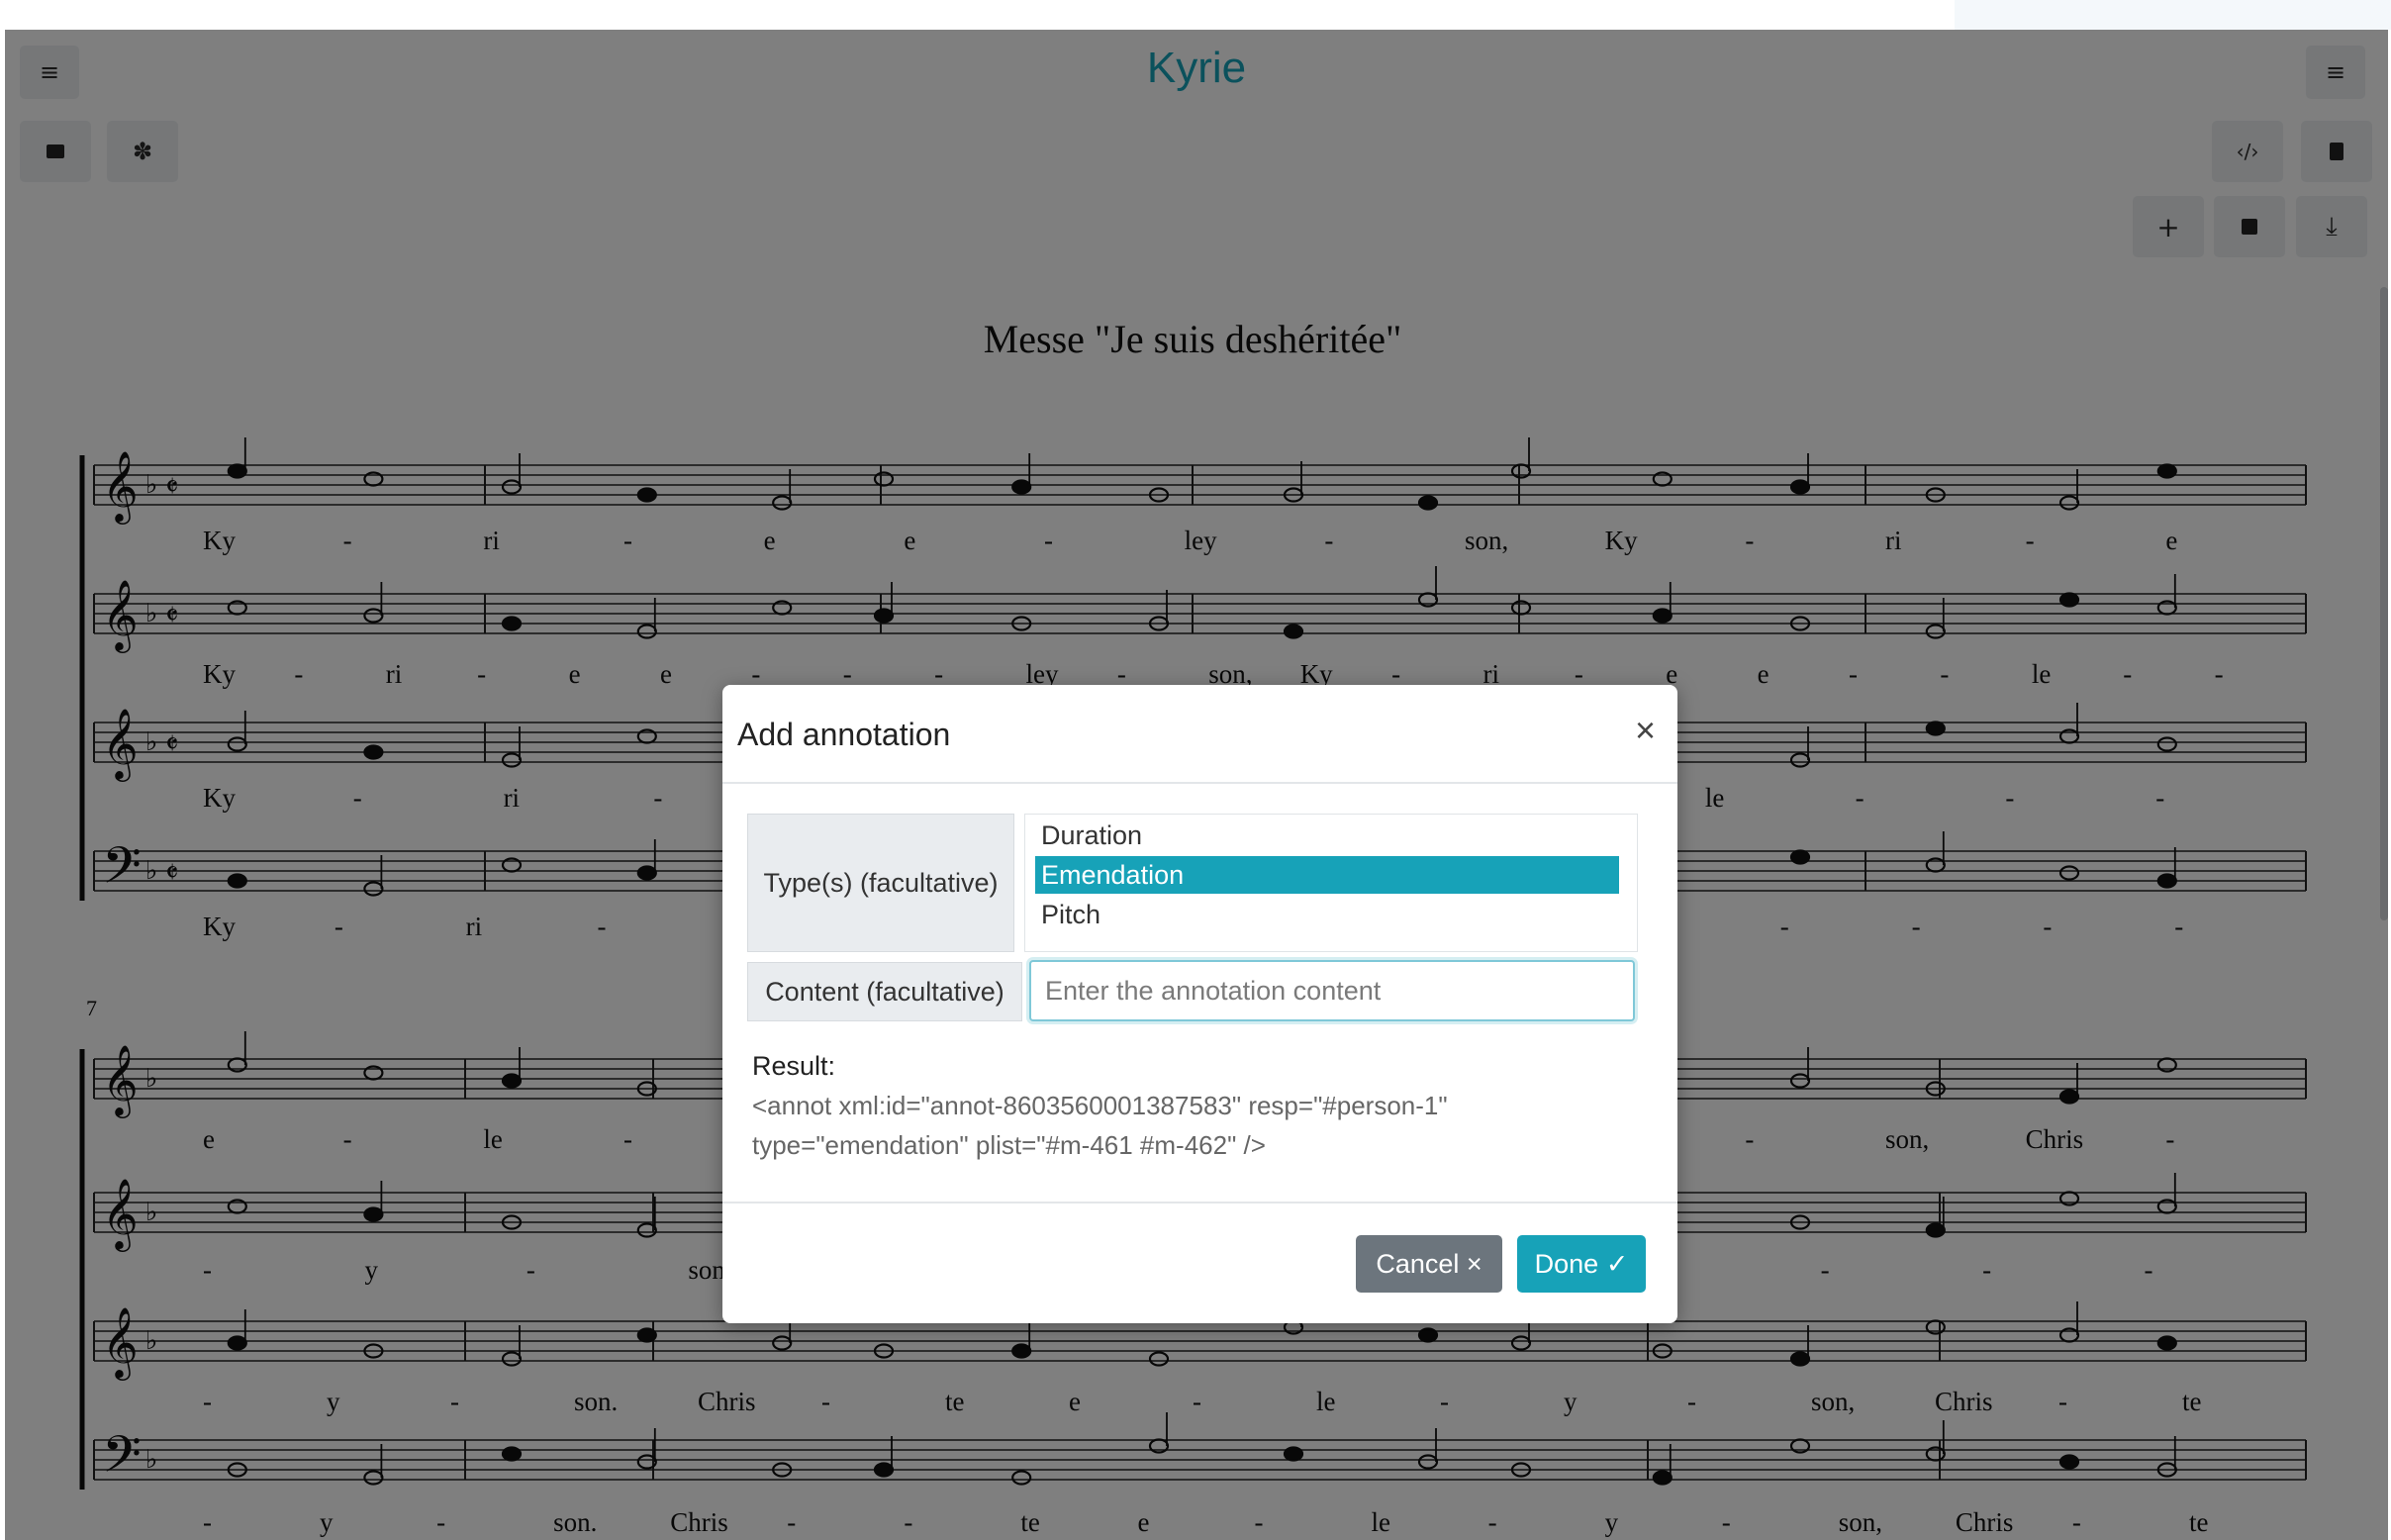 The height and width of the screenshot is (1540, 2391). What do you see at coordinates (794, 1066) in the screenshot?
I see `result-label: Result:` at bounding box center [794, 1066].